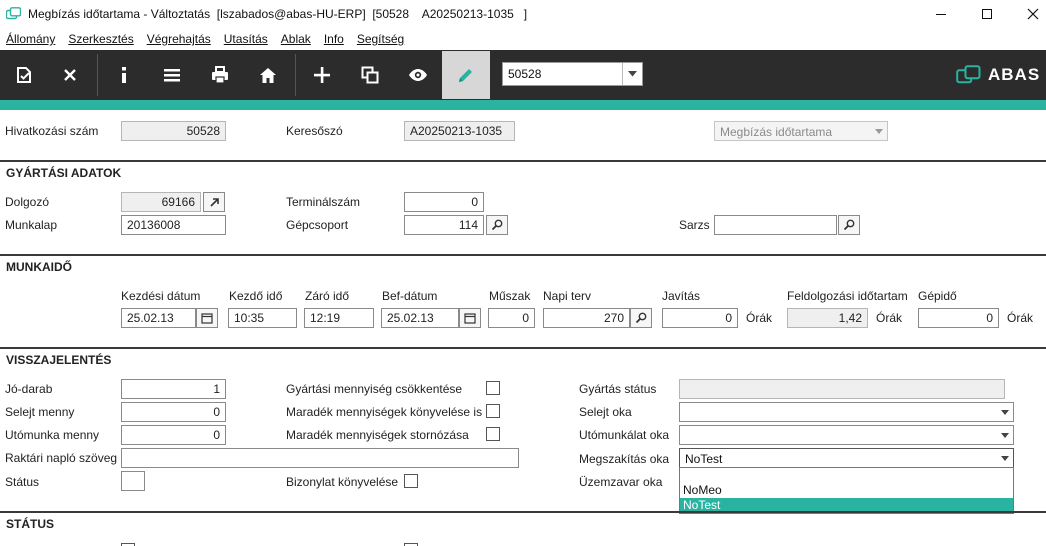 The height and width of the screenshot is (546, 1046). Describe the element at coordinates (322, 75) in the screenshot. I see `add-button` at that location.